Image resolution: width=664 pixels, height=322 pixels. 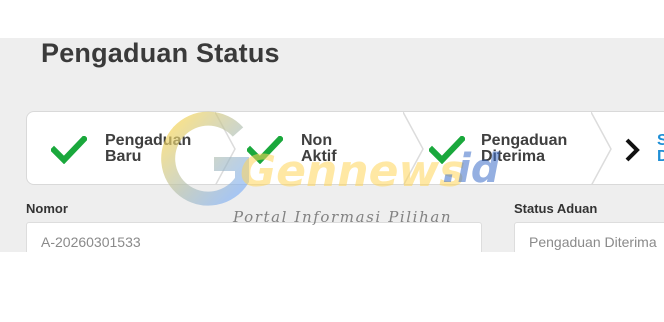 I want to click on step-pengaduan-diterima: Pengaduan Diterima, so click(x=510, y=148).